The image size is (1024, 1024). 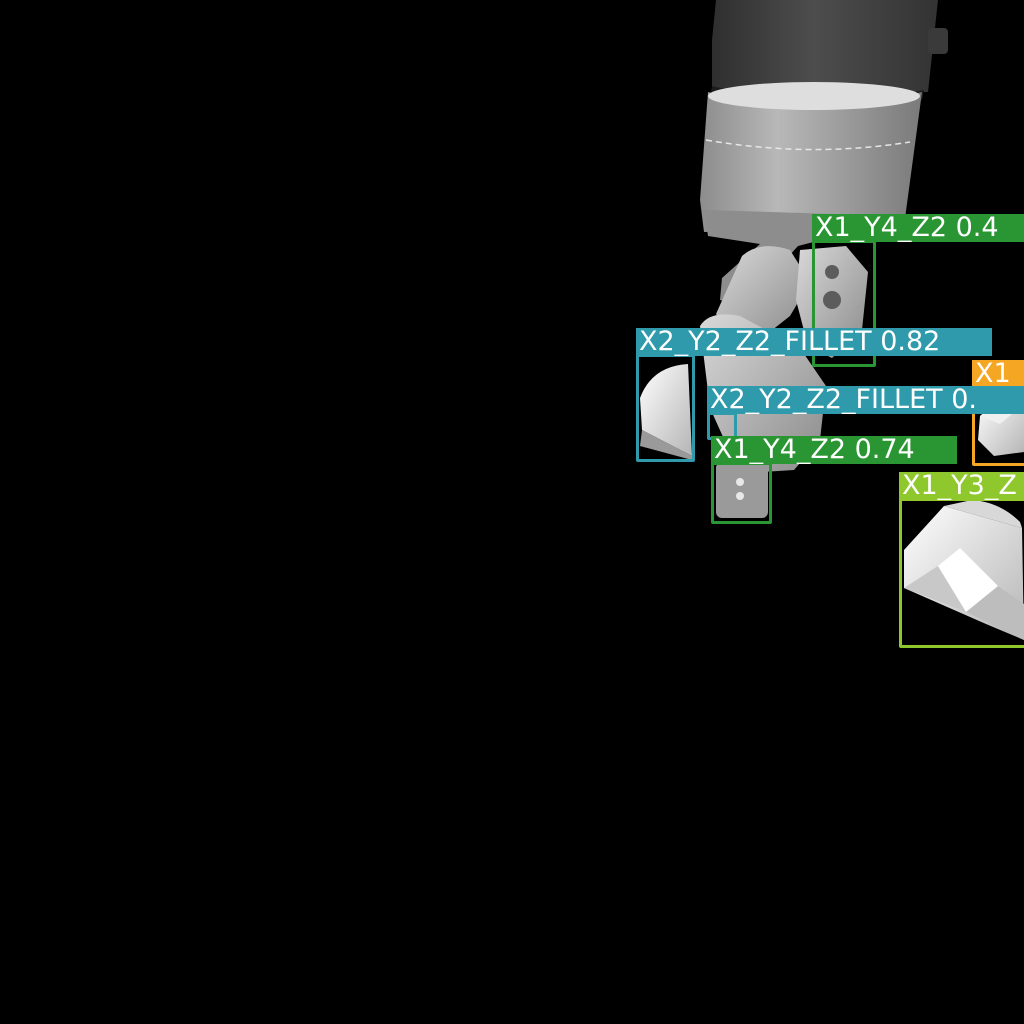 I want to click on detection-label: X1_Y4_Z2 0.4, so click(x=918, y=228).